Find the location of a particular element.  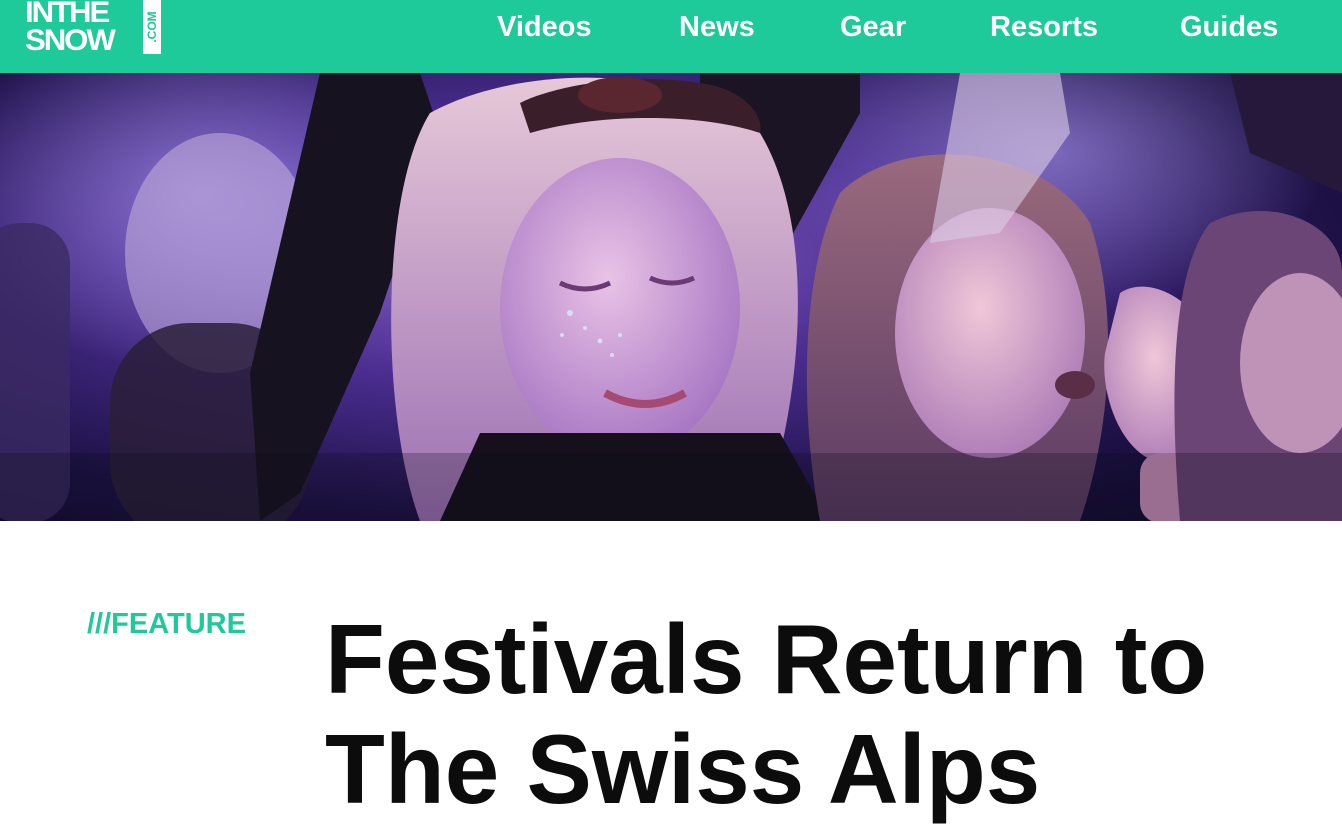

logo-com-badge: .COM is located at coordinates (152, 27).